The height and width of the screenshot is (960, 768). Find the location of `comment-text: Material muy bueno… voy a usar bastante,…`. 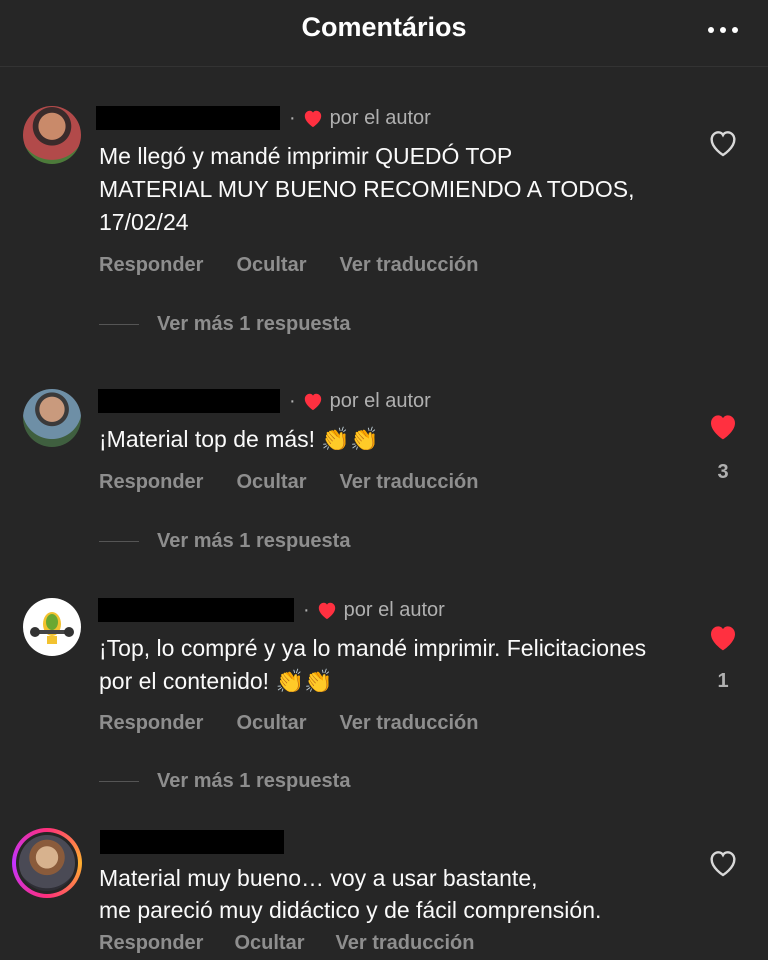

comment-text: Material muy bueno… voy a usar bastante,… is located at coordinates (350, 894).